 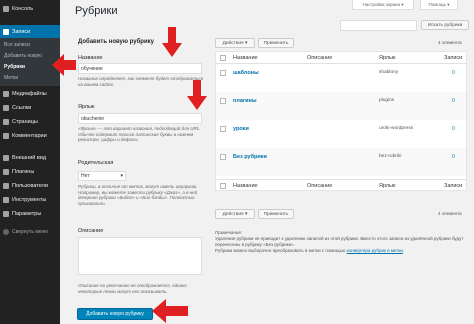 I want to click on column-count-footer: Записи, so click(x=453, y=186).